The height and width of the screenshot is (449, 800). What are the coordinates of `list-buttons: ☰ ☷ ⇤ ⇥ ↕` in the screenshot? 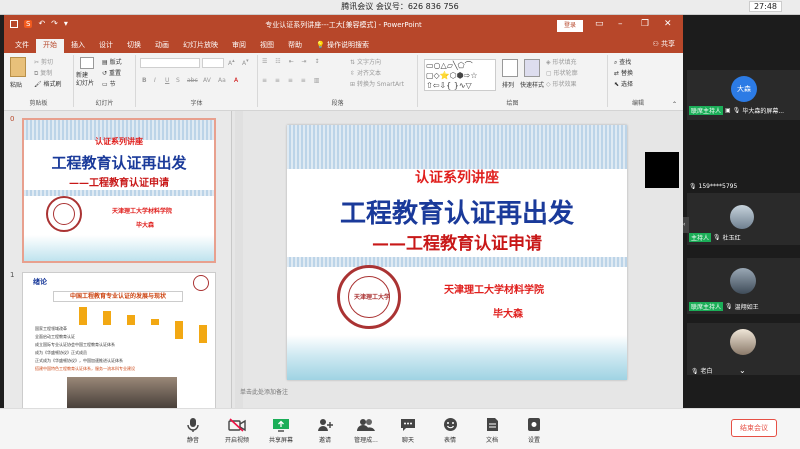 It's located at (292, 61).